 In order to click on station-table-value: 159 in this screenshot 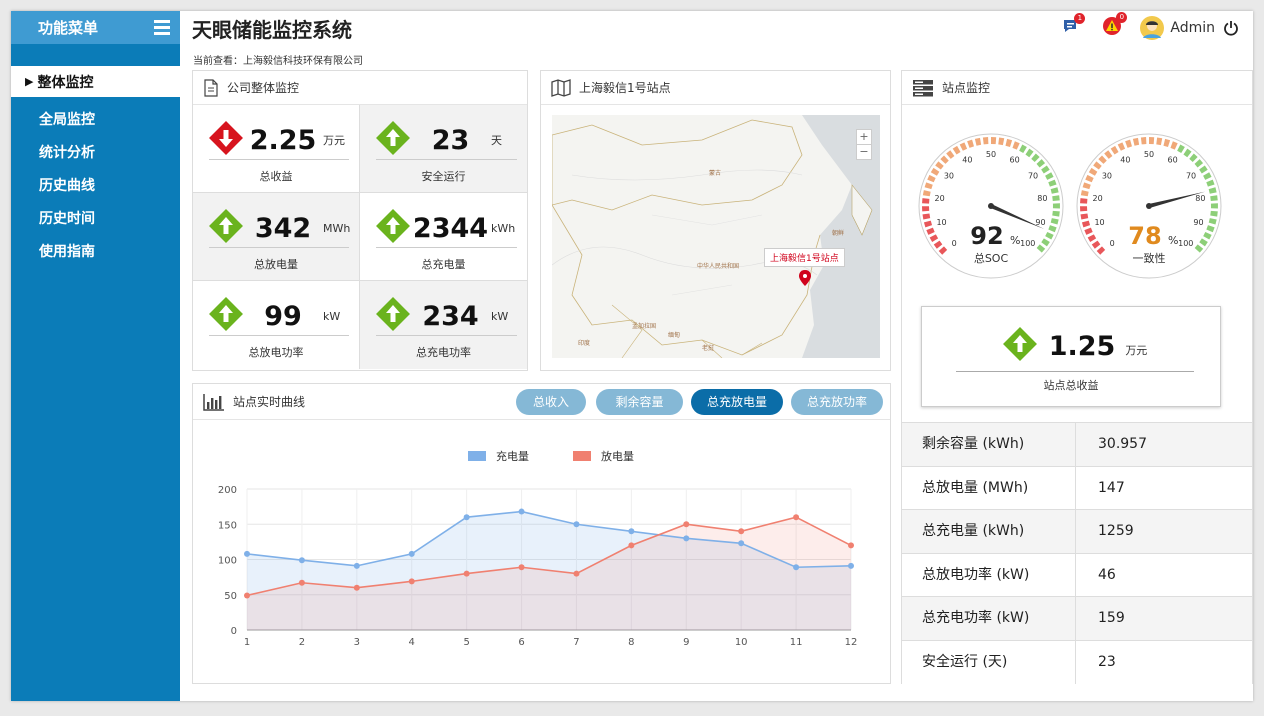, I will do `click(1111, 618)`.